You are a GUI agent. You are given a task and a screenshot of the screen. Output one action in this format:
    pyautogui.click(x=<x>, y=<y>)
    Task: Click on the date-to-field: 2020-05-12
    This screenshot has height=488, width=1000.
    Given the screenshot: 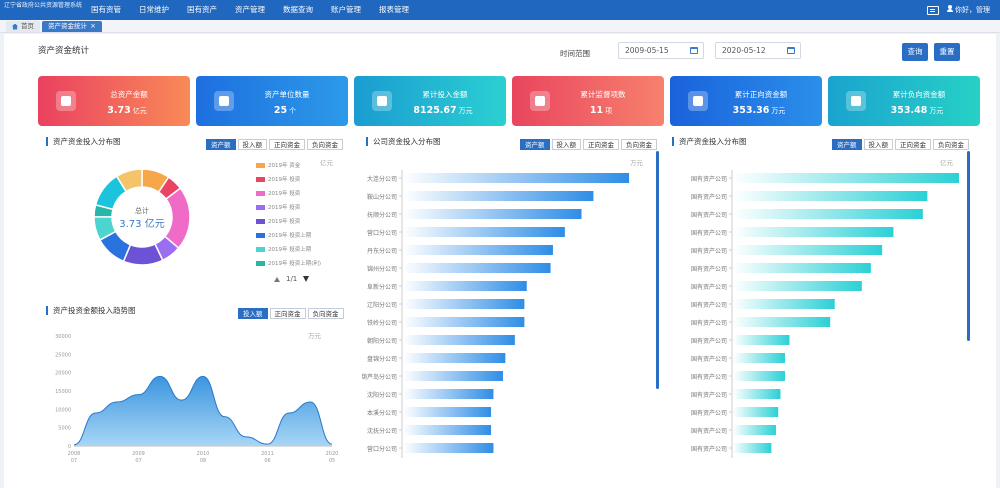 What is the action you would take?
    pyautogui.click(x=758, y=50)
    